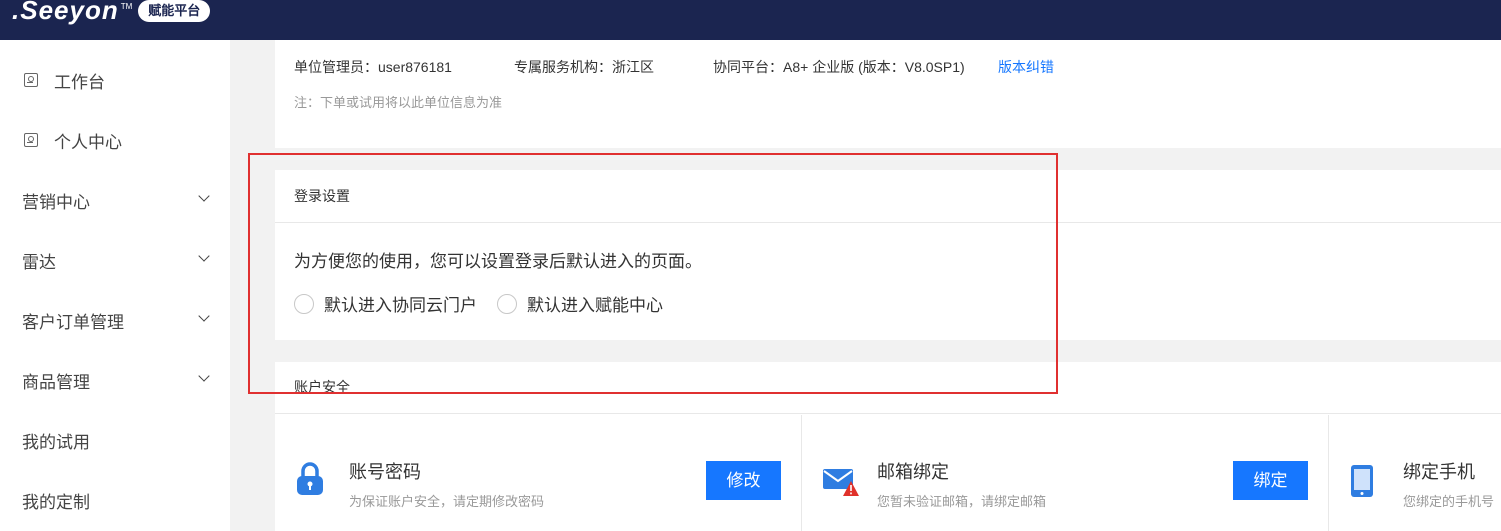 The width and height of the screenshot is (1501, 531). I want to click on account-security-title: 账户安全, so click(888, 388).